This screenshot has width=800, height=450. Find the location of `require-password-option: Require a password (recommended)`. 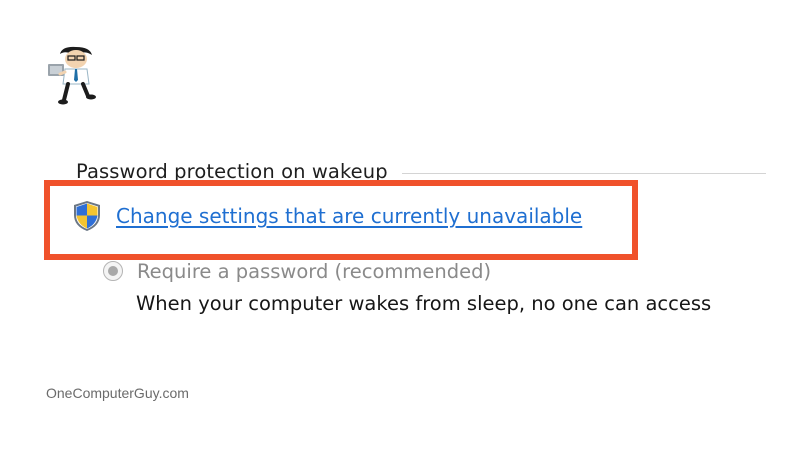

require-password-option: Require a password (recommended) is located at coordinates (297, 271).